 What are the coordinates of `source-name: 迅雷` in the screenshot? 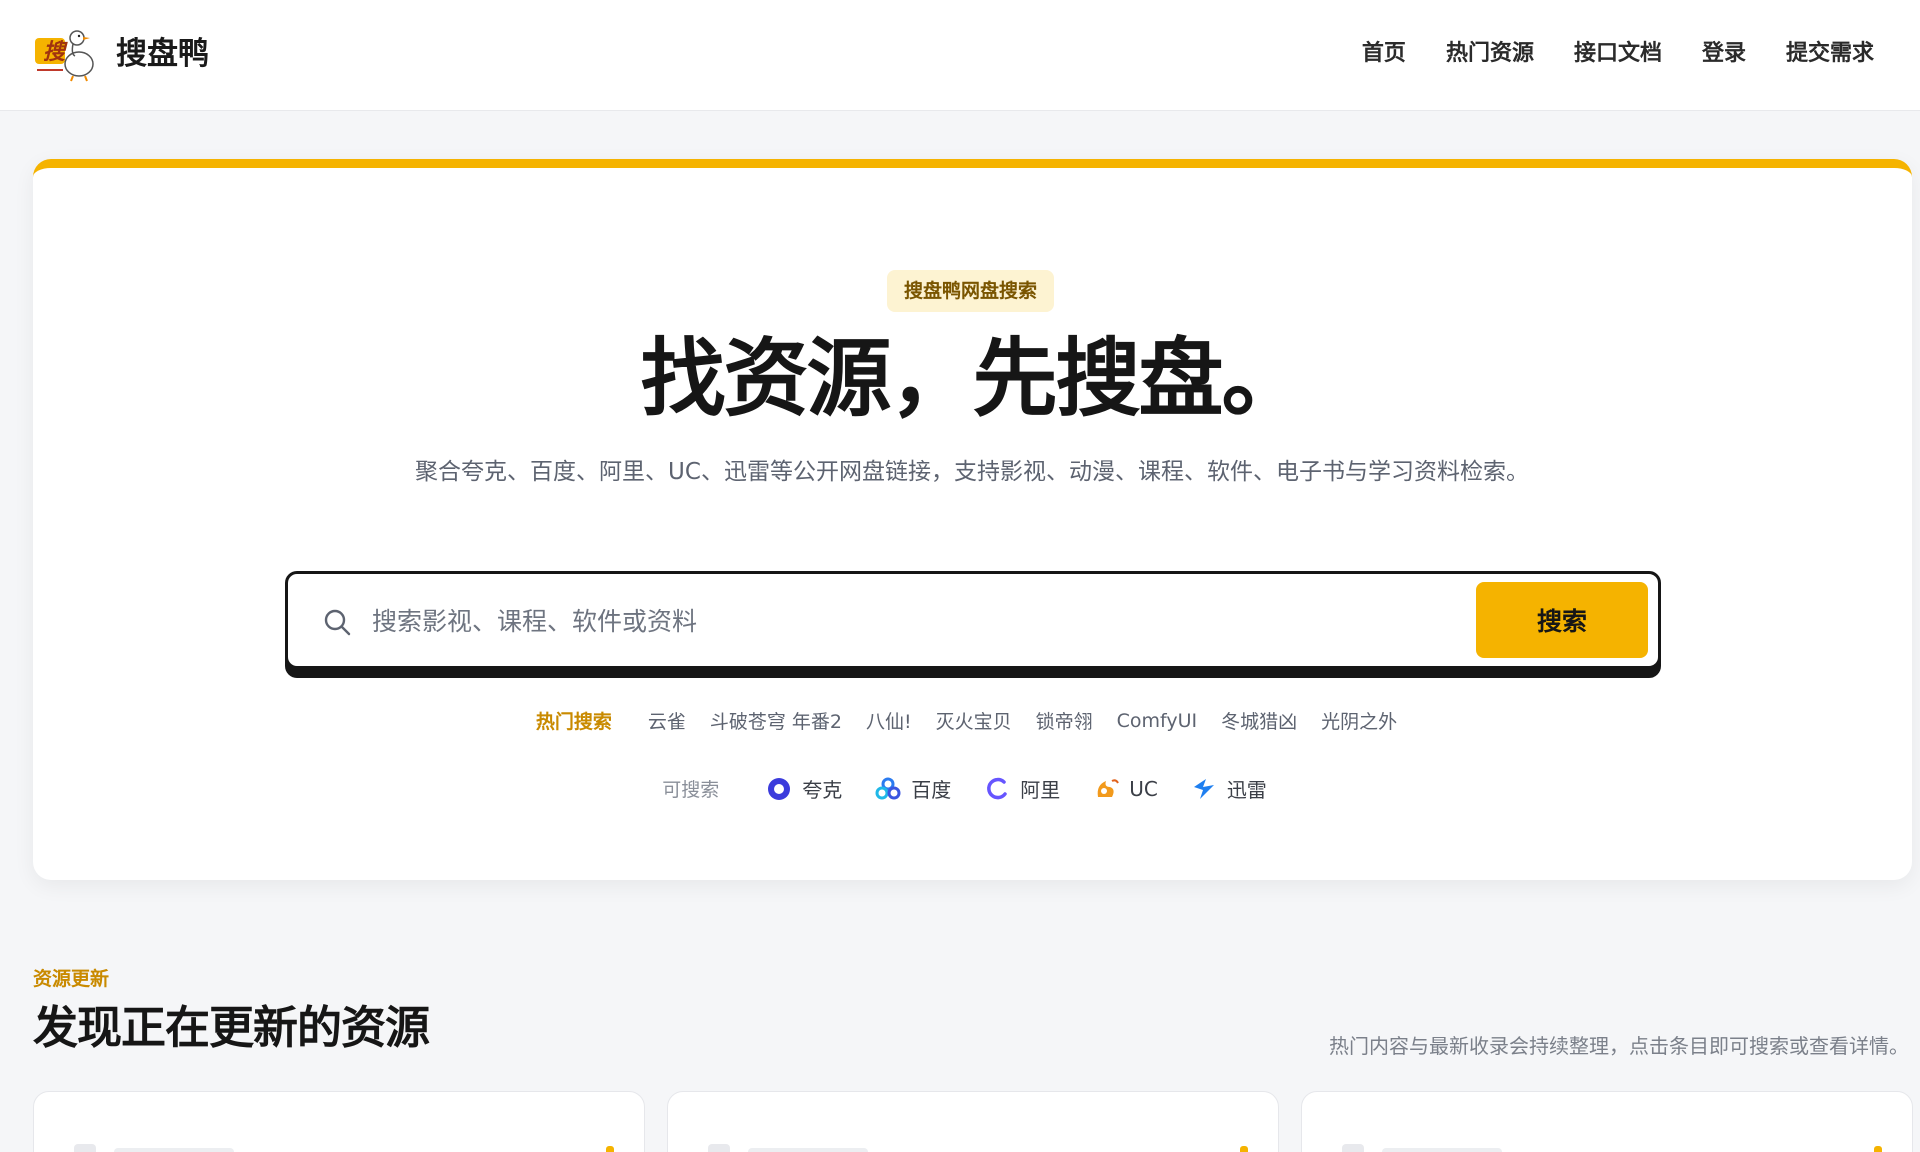 It's located at (1246, 790).